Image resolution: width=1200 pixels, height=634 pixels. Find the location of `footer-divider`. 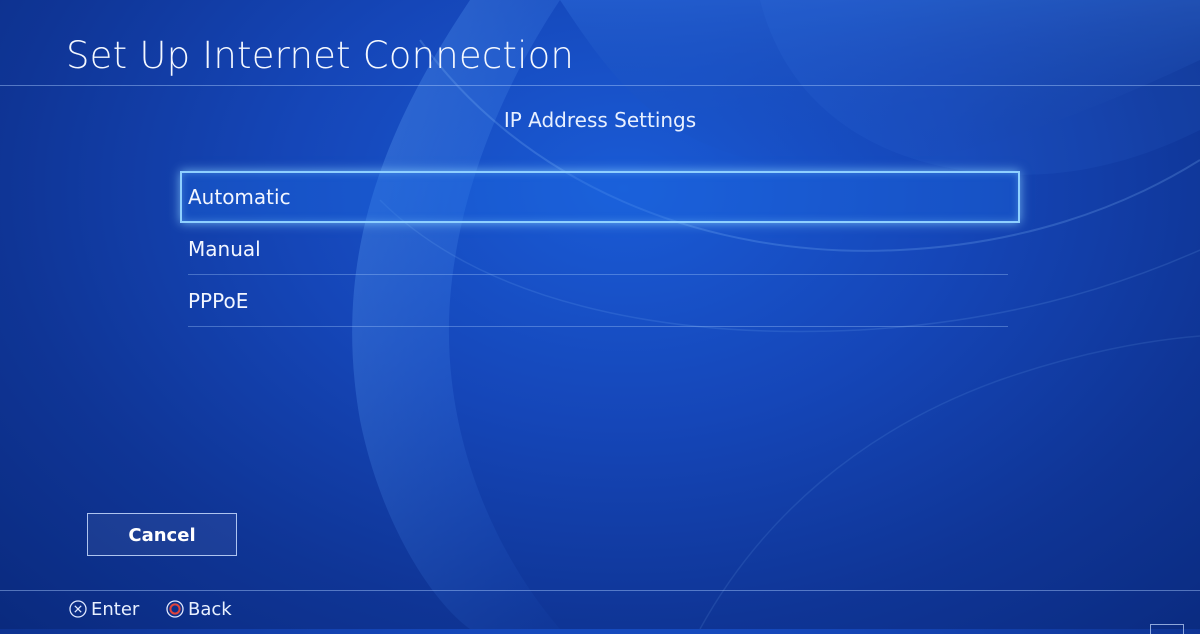

footer-divider is located at coordinates (600, 590).